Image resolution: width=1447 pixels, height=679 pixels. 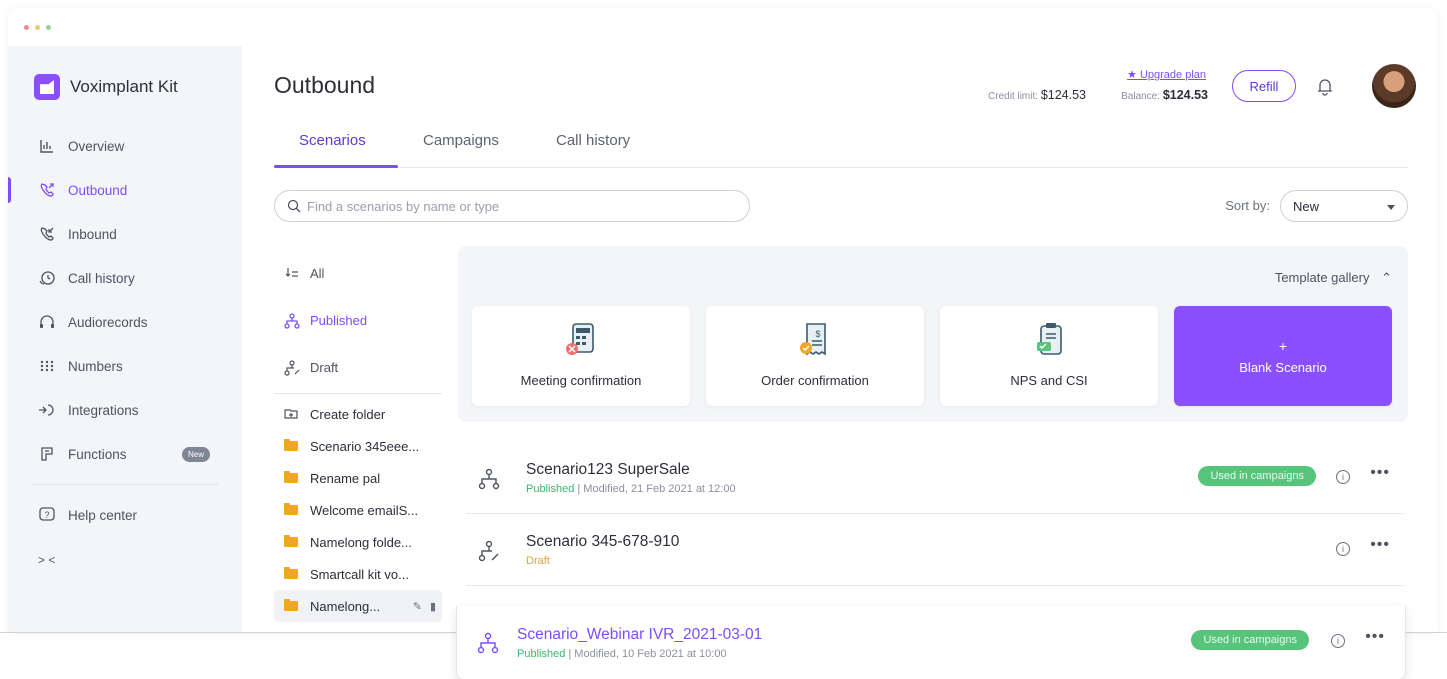 I want to click on scenario-name: Scenario_Webinar IVR_2021-03-01, so click(x=639, y=635).